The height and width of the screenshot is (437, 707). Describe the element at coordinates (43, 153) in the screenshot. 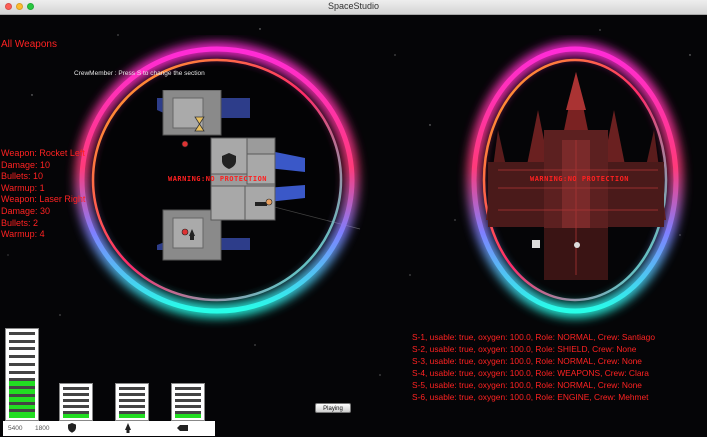

I see `weapon-line: Weapon: Rocket Left` at that location.